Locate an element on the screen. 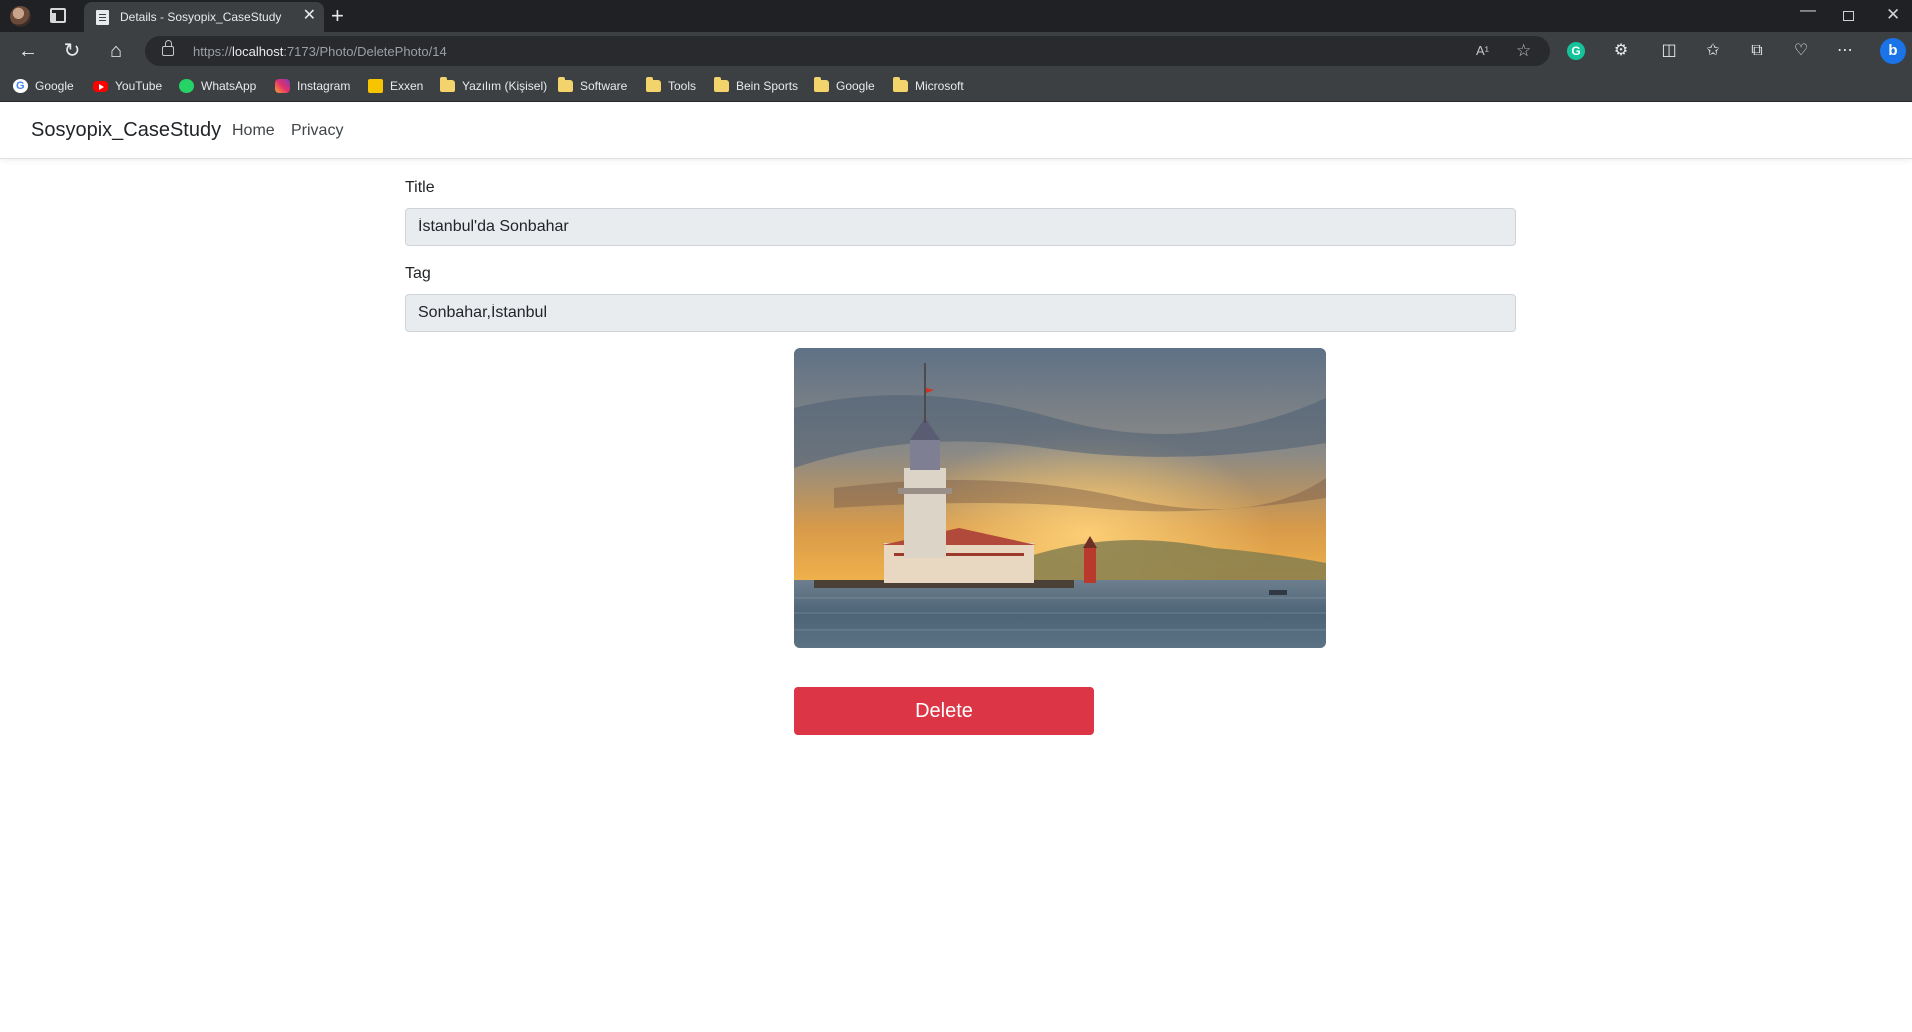 The height and width of the screenshot is (1032, 1912). bookmark-whatsapp: WhatsApp is located at coordinates (217, 86).